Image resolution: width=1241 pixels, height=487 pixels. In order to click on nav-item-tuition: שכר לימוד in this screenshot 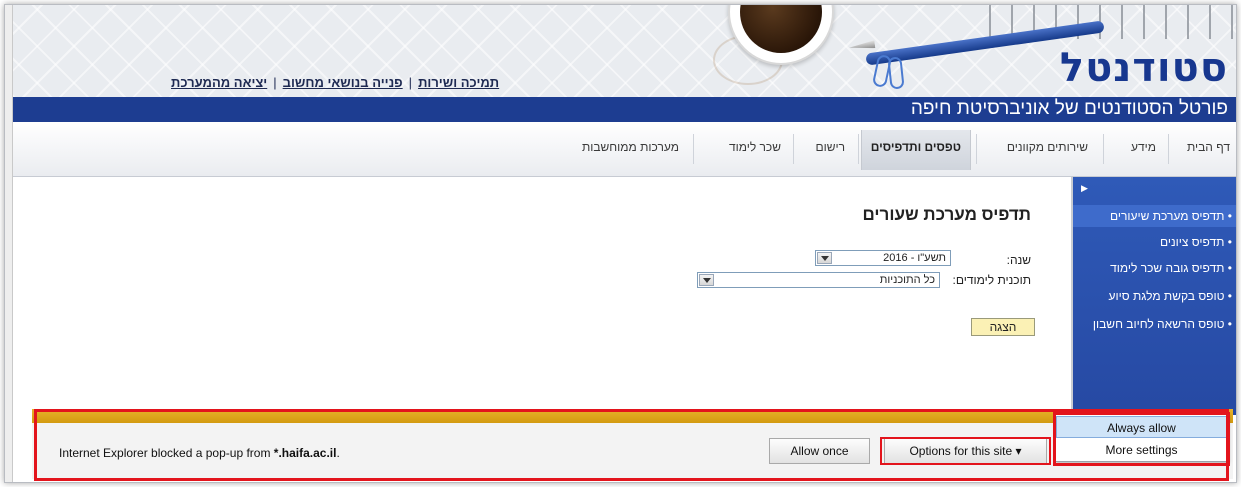, I will do `click(755, 147)`.